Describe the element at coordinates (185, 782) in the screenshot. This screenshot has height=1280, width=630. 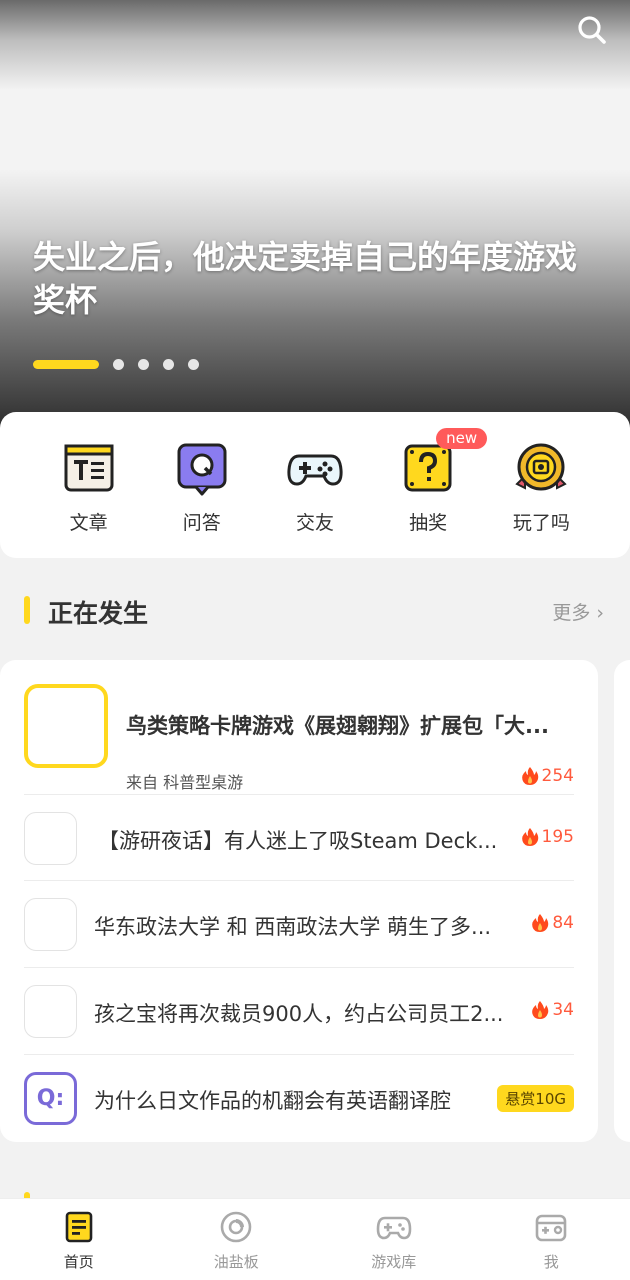
I see `featured-source: 来自 科普型桌游` at that location.